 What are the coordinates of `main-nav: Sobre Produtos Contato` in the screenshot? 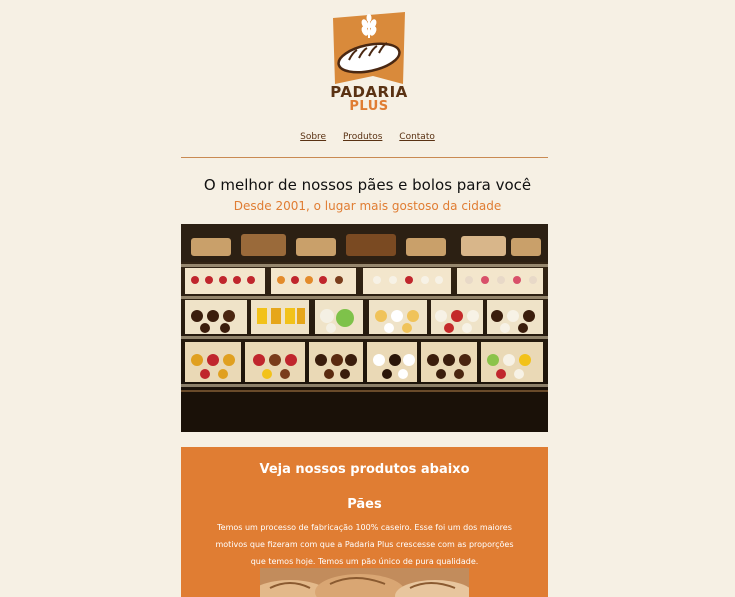 It's located at (367, 137).